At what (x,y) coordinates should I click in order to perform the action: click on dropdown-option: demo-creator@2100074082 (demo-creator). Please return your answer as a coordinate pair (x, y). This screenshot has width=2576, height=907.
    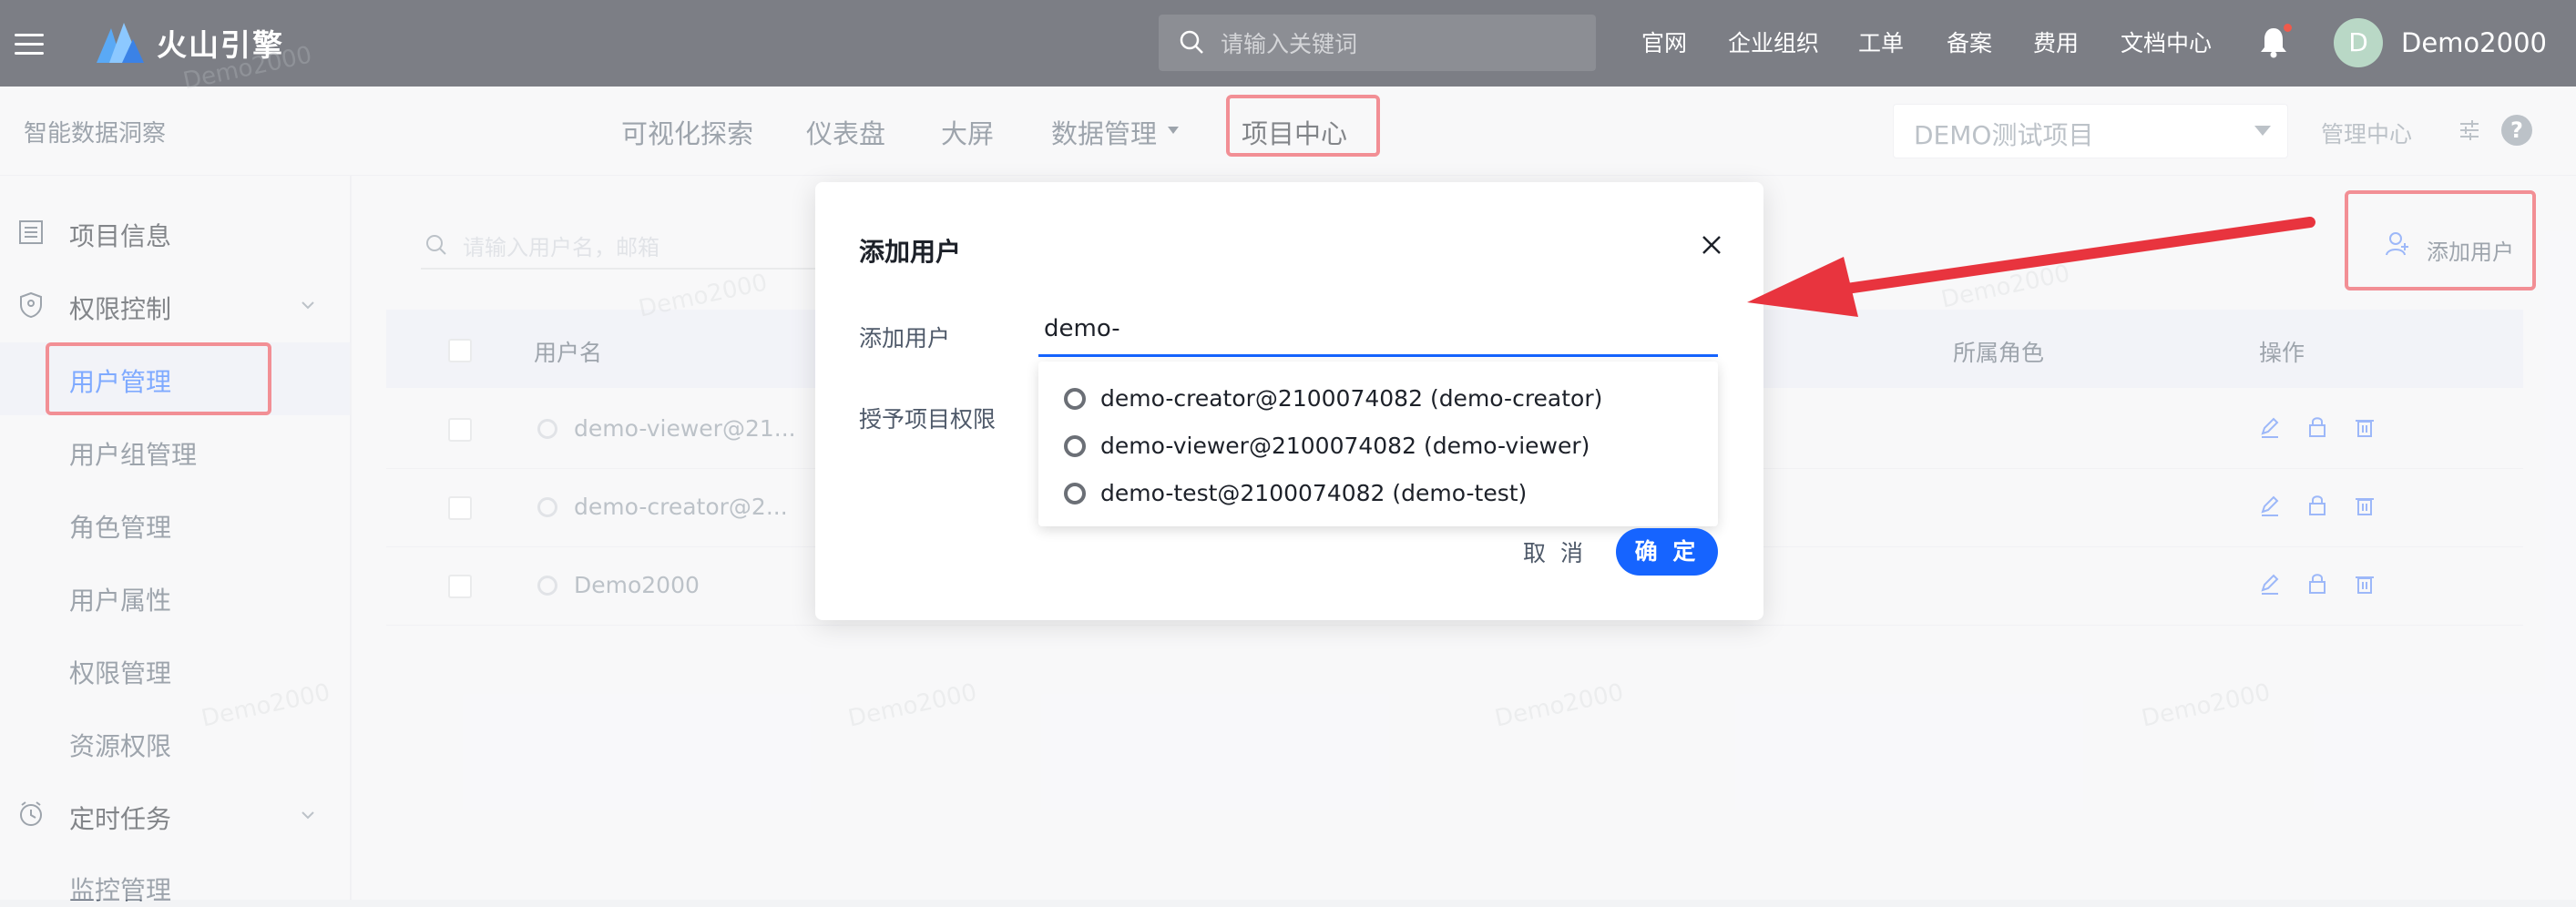
    Looking at the image, I should click on (1333, 398).